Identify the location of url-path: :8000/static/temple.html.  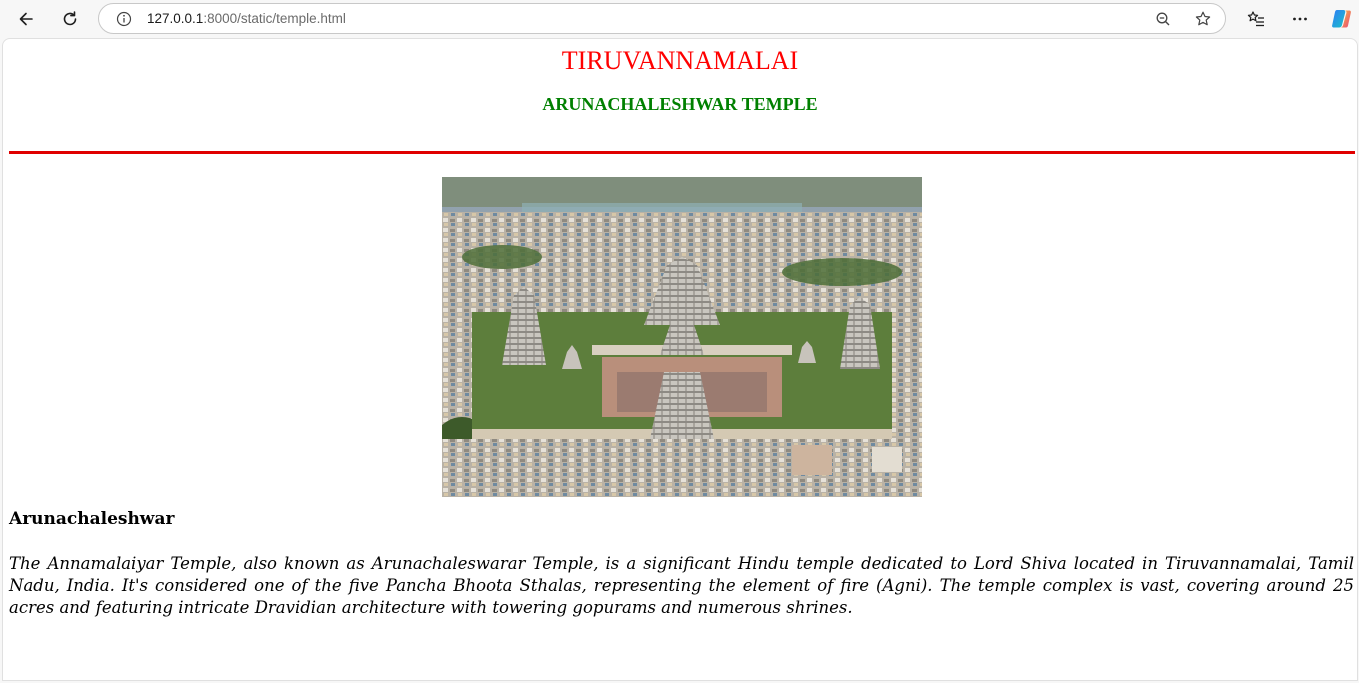
(274, 18).